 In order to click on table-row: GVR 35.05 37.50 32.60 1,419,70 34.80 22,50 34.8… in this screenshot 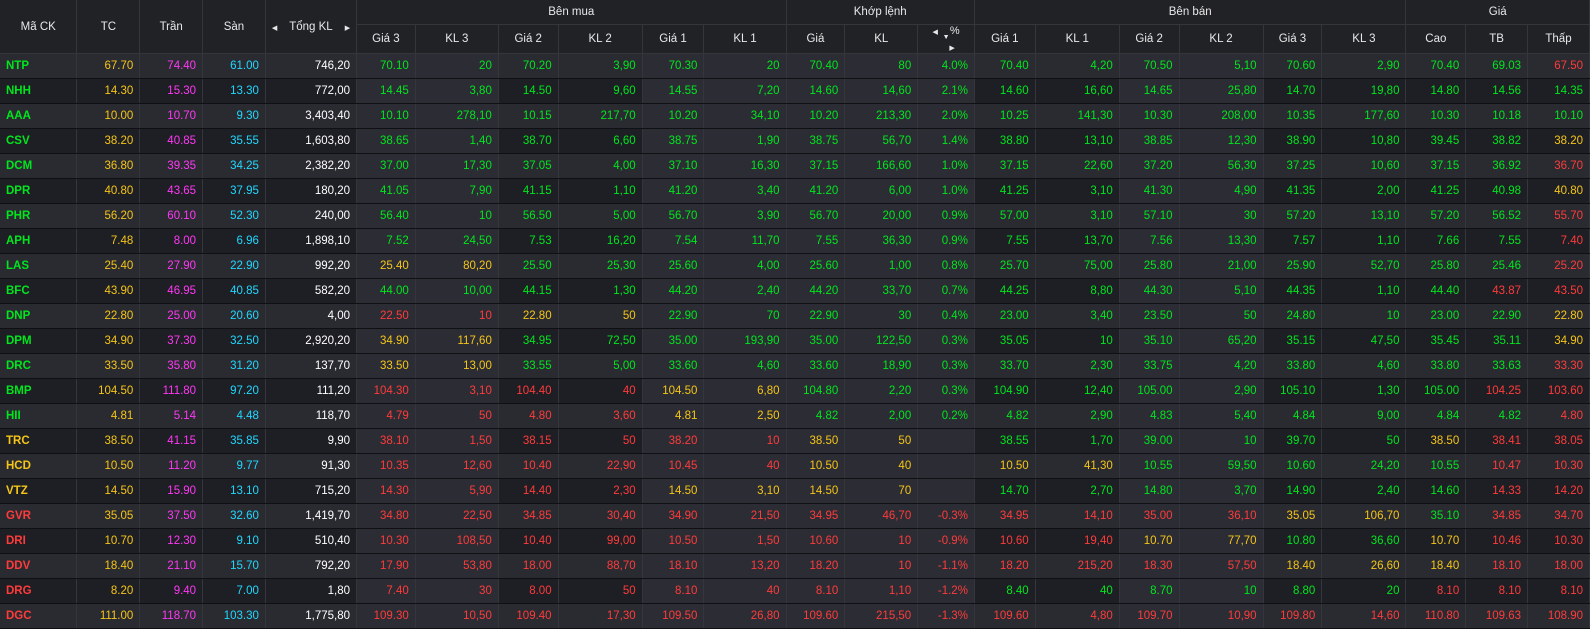, I will do `click(795, 516)`.